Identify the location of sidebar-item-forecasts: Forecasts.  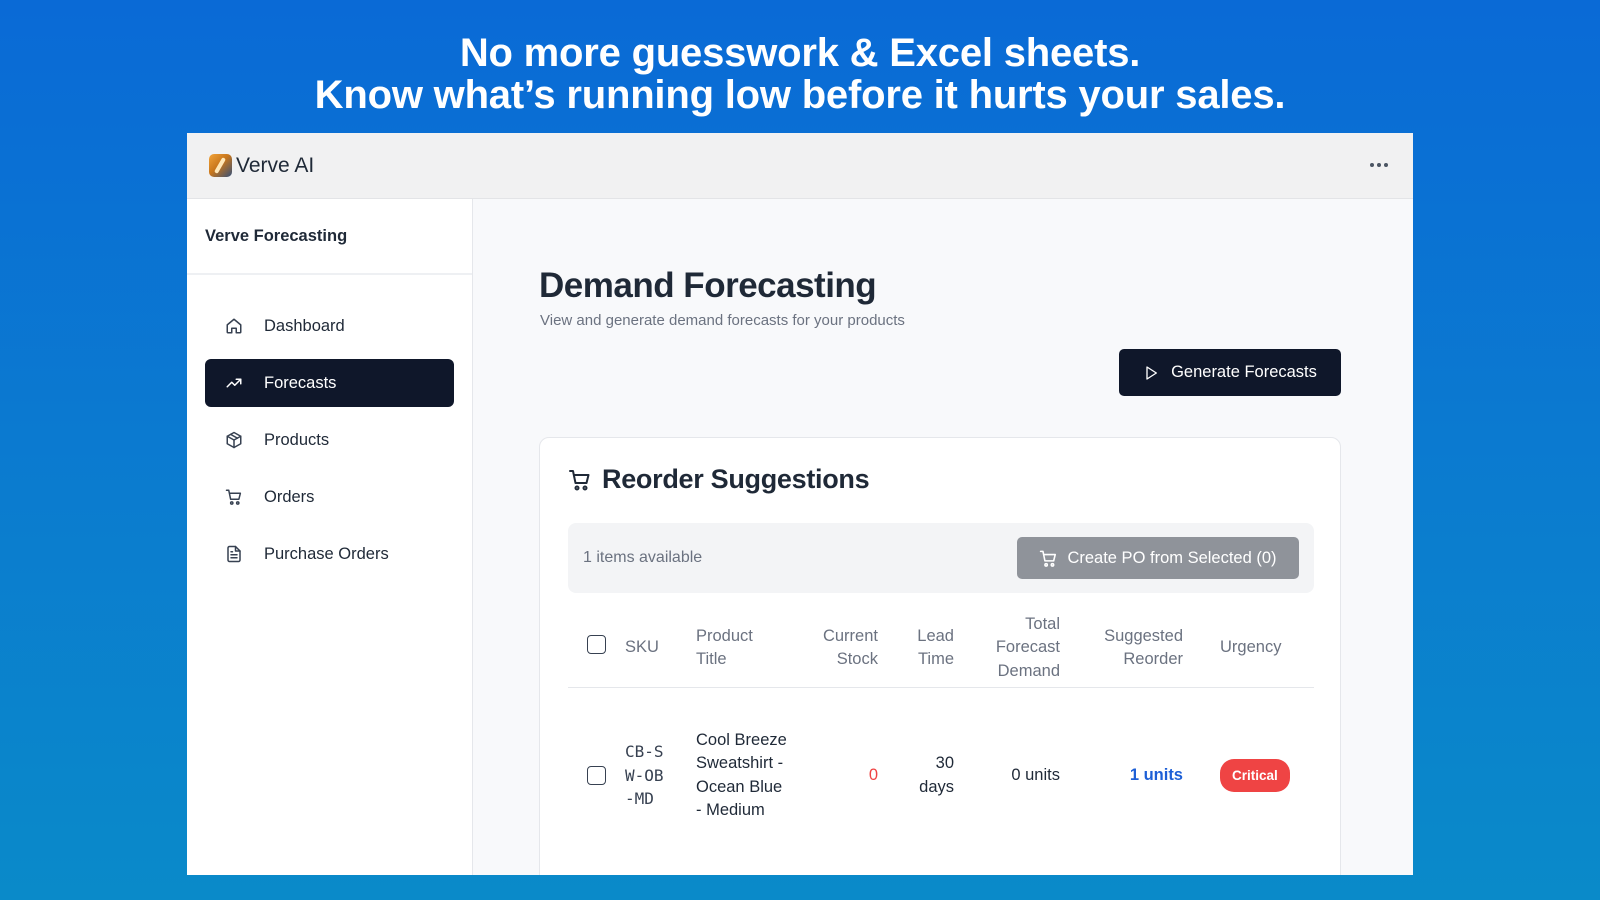
(329, 383).